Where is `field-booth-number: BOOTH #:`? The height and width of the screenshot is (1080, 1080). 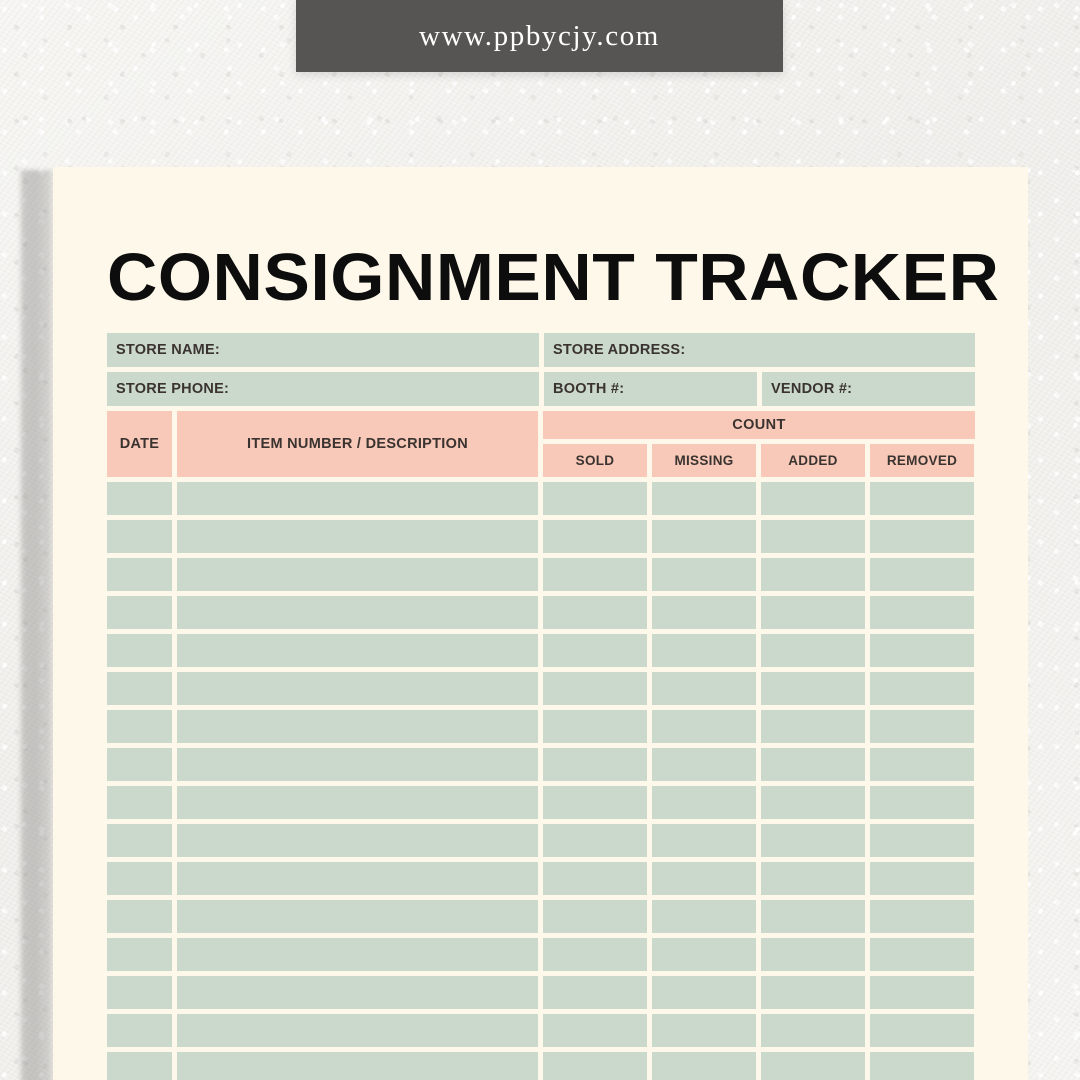 field-booth-number: BOOTH #: is located at coordinates (650, 389).